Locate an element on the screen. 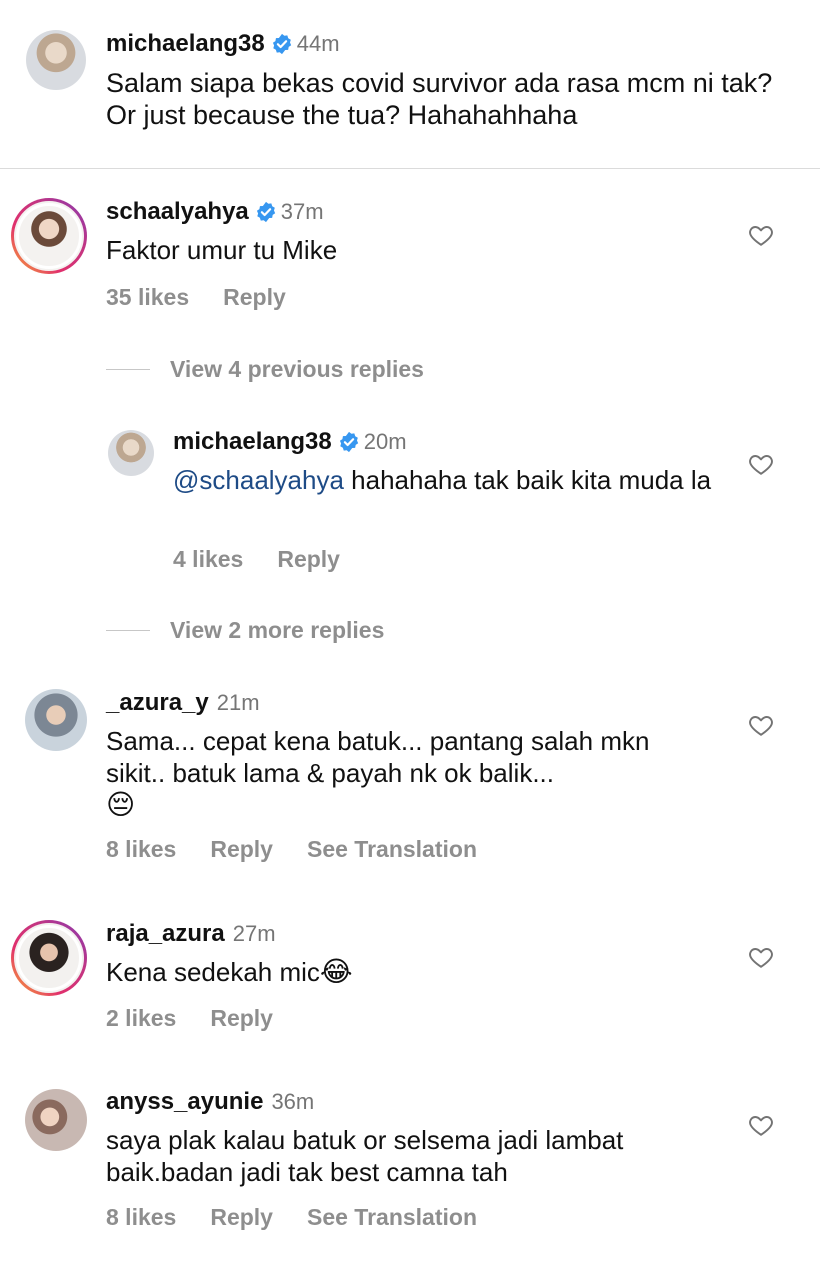 The width and height of the screenshot is (820, 1280). comment-header: anyss_ayunie 36m is located at coordinates (210, 1102).